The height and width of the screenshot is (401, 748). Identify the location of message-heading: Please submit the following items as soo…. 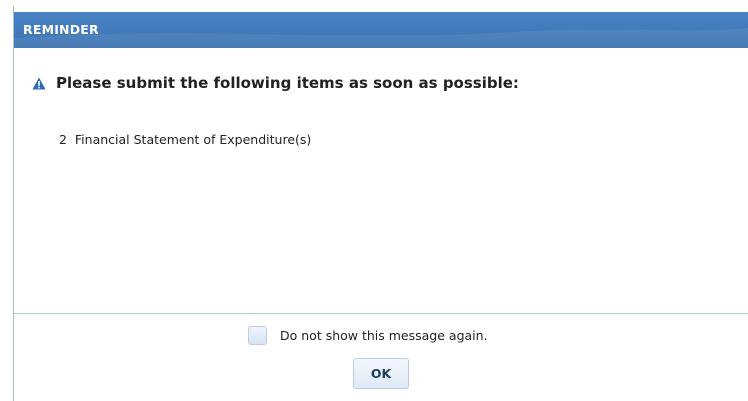
(287, 83).